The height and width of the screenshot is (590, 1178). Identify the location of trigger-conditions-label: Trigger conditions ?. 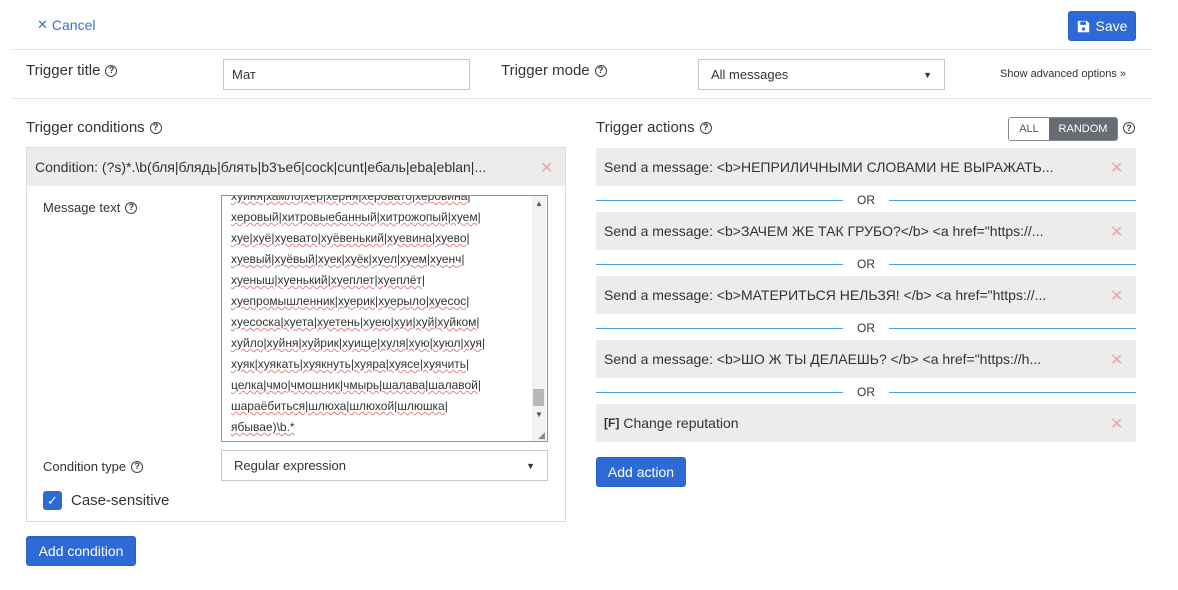
(94, 127).